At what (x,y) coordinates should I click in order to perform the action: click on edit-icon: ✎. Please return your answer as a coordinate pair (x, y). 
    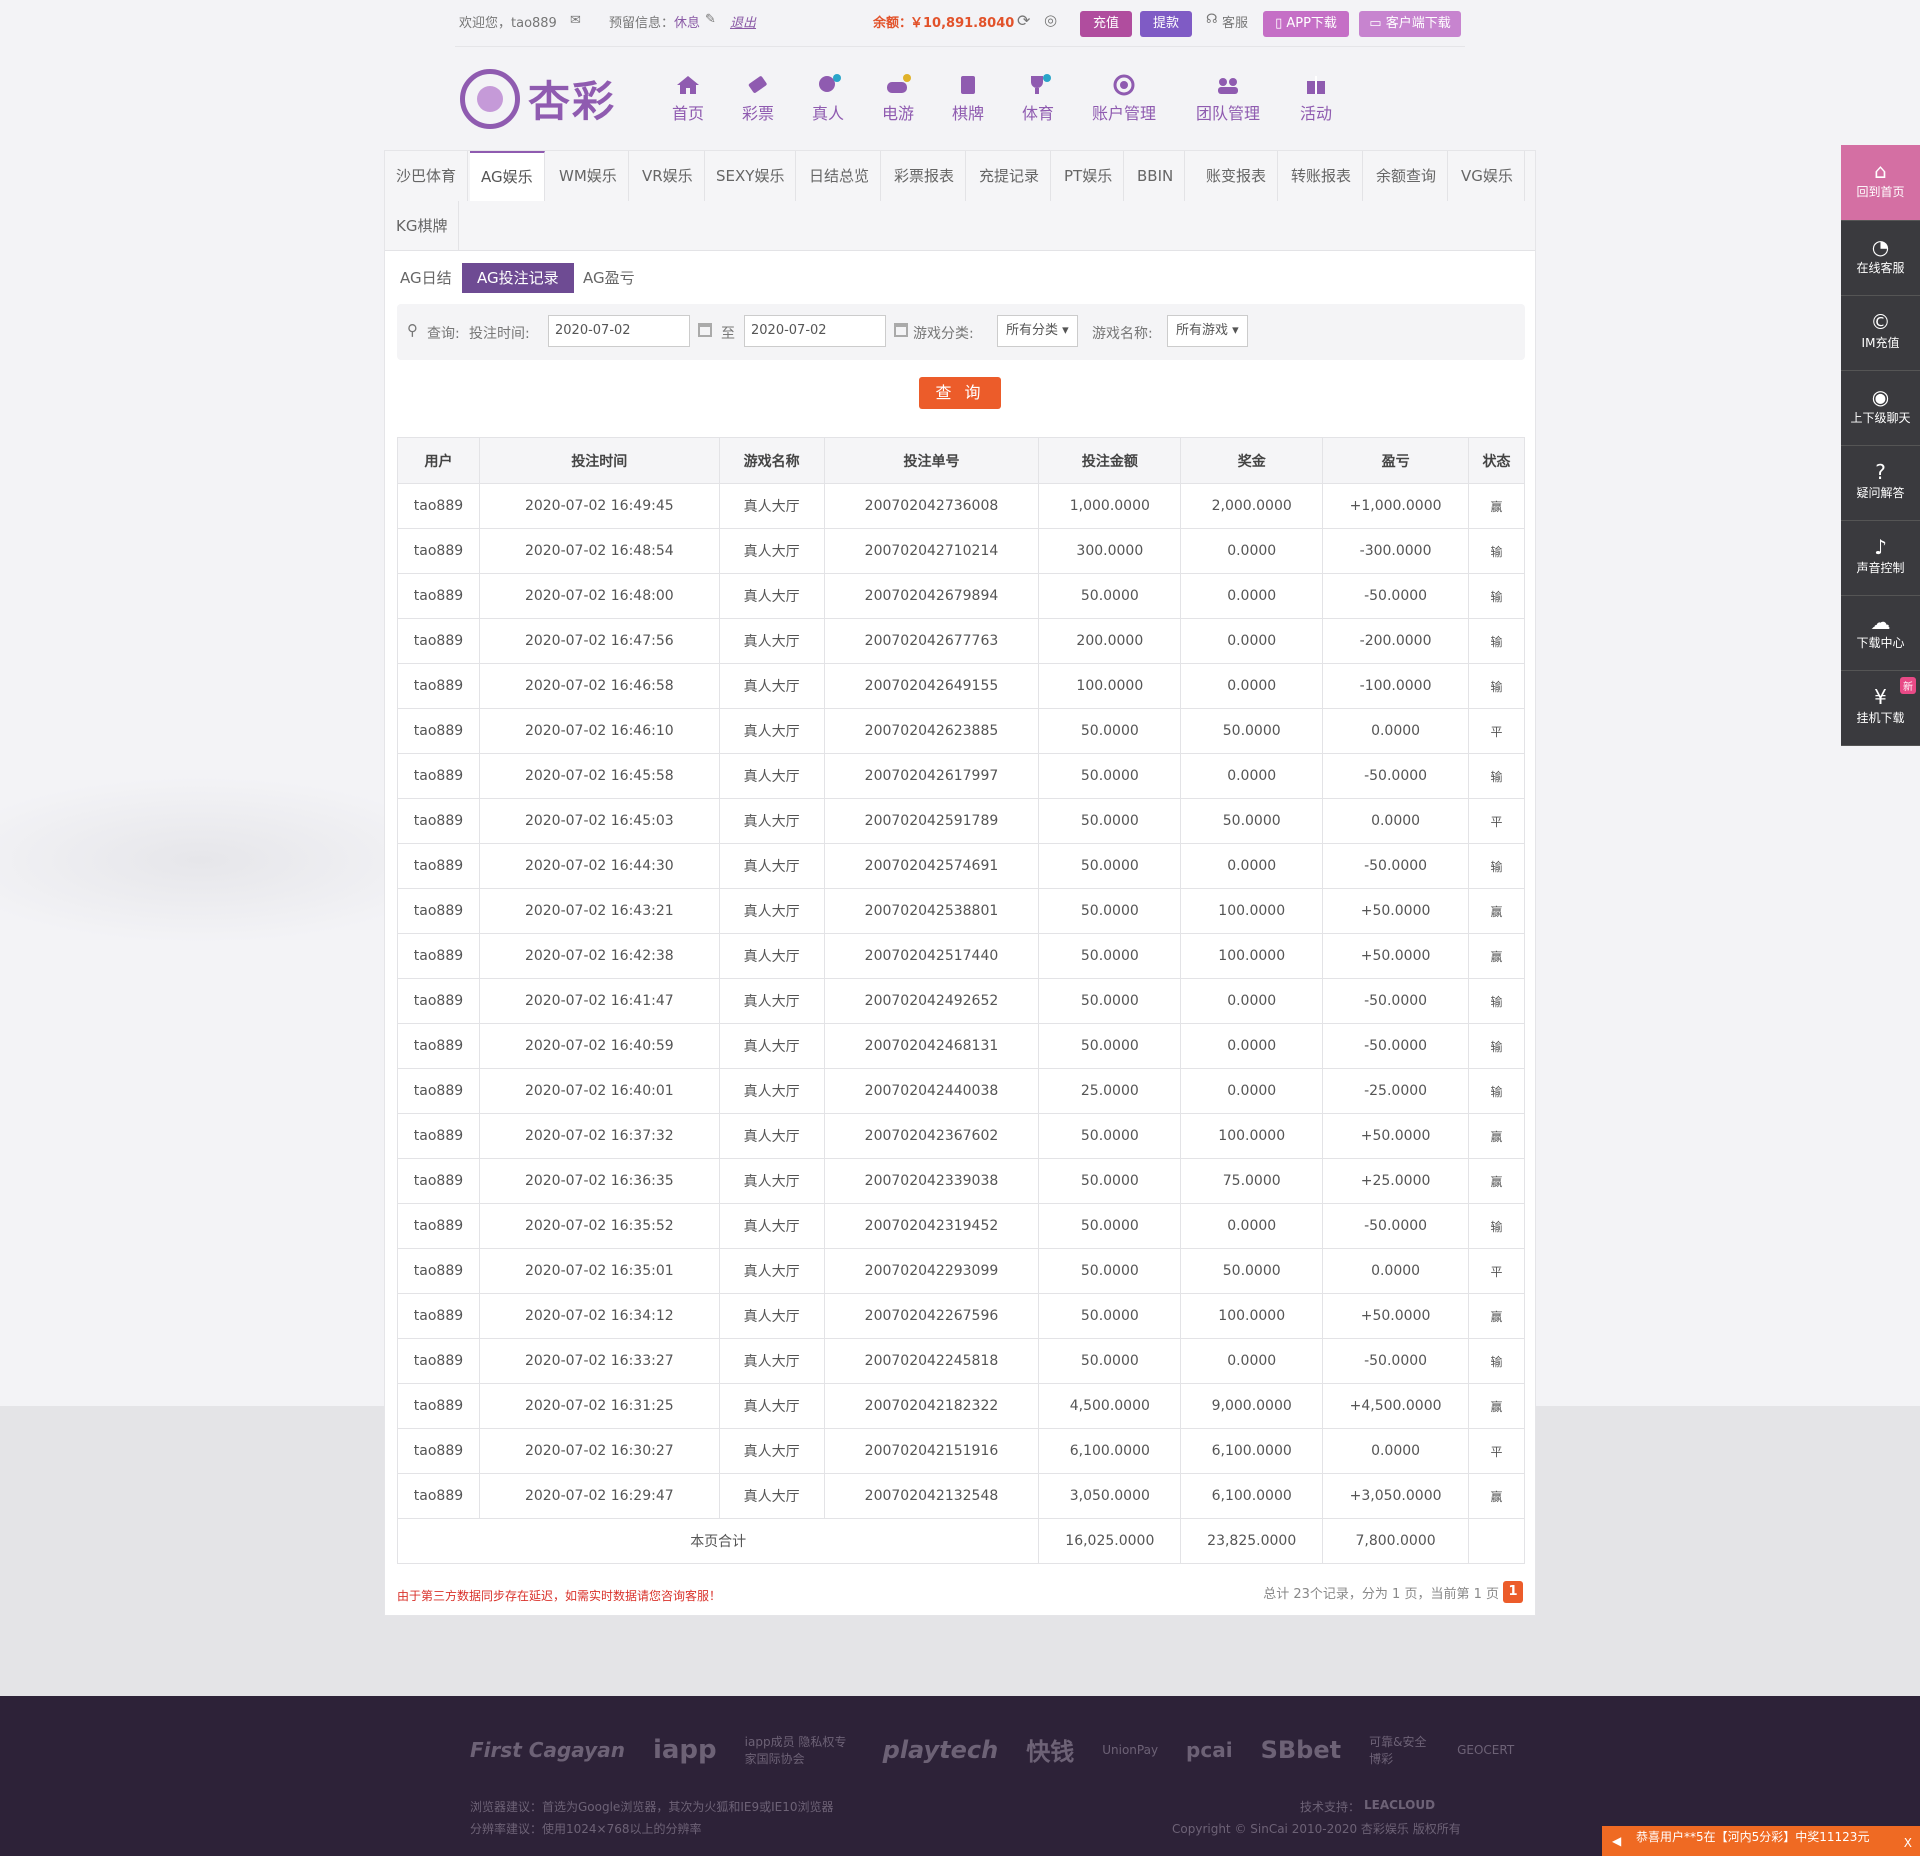
    Looking at the image, I should click on (710, 19).